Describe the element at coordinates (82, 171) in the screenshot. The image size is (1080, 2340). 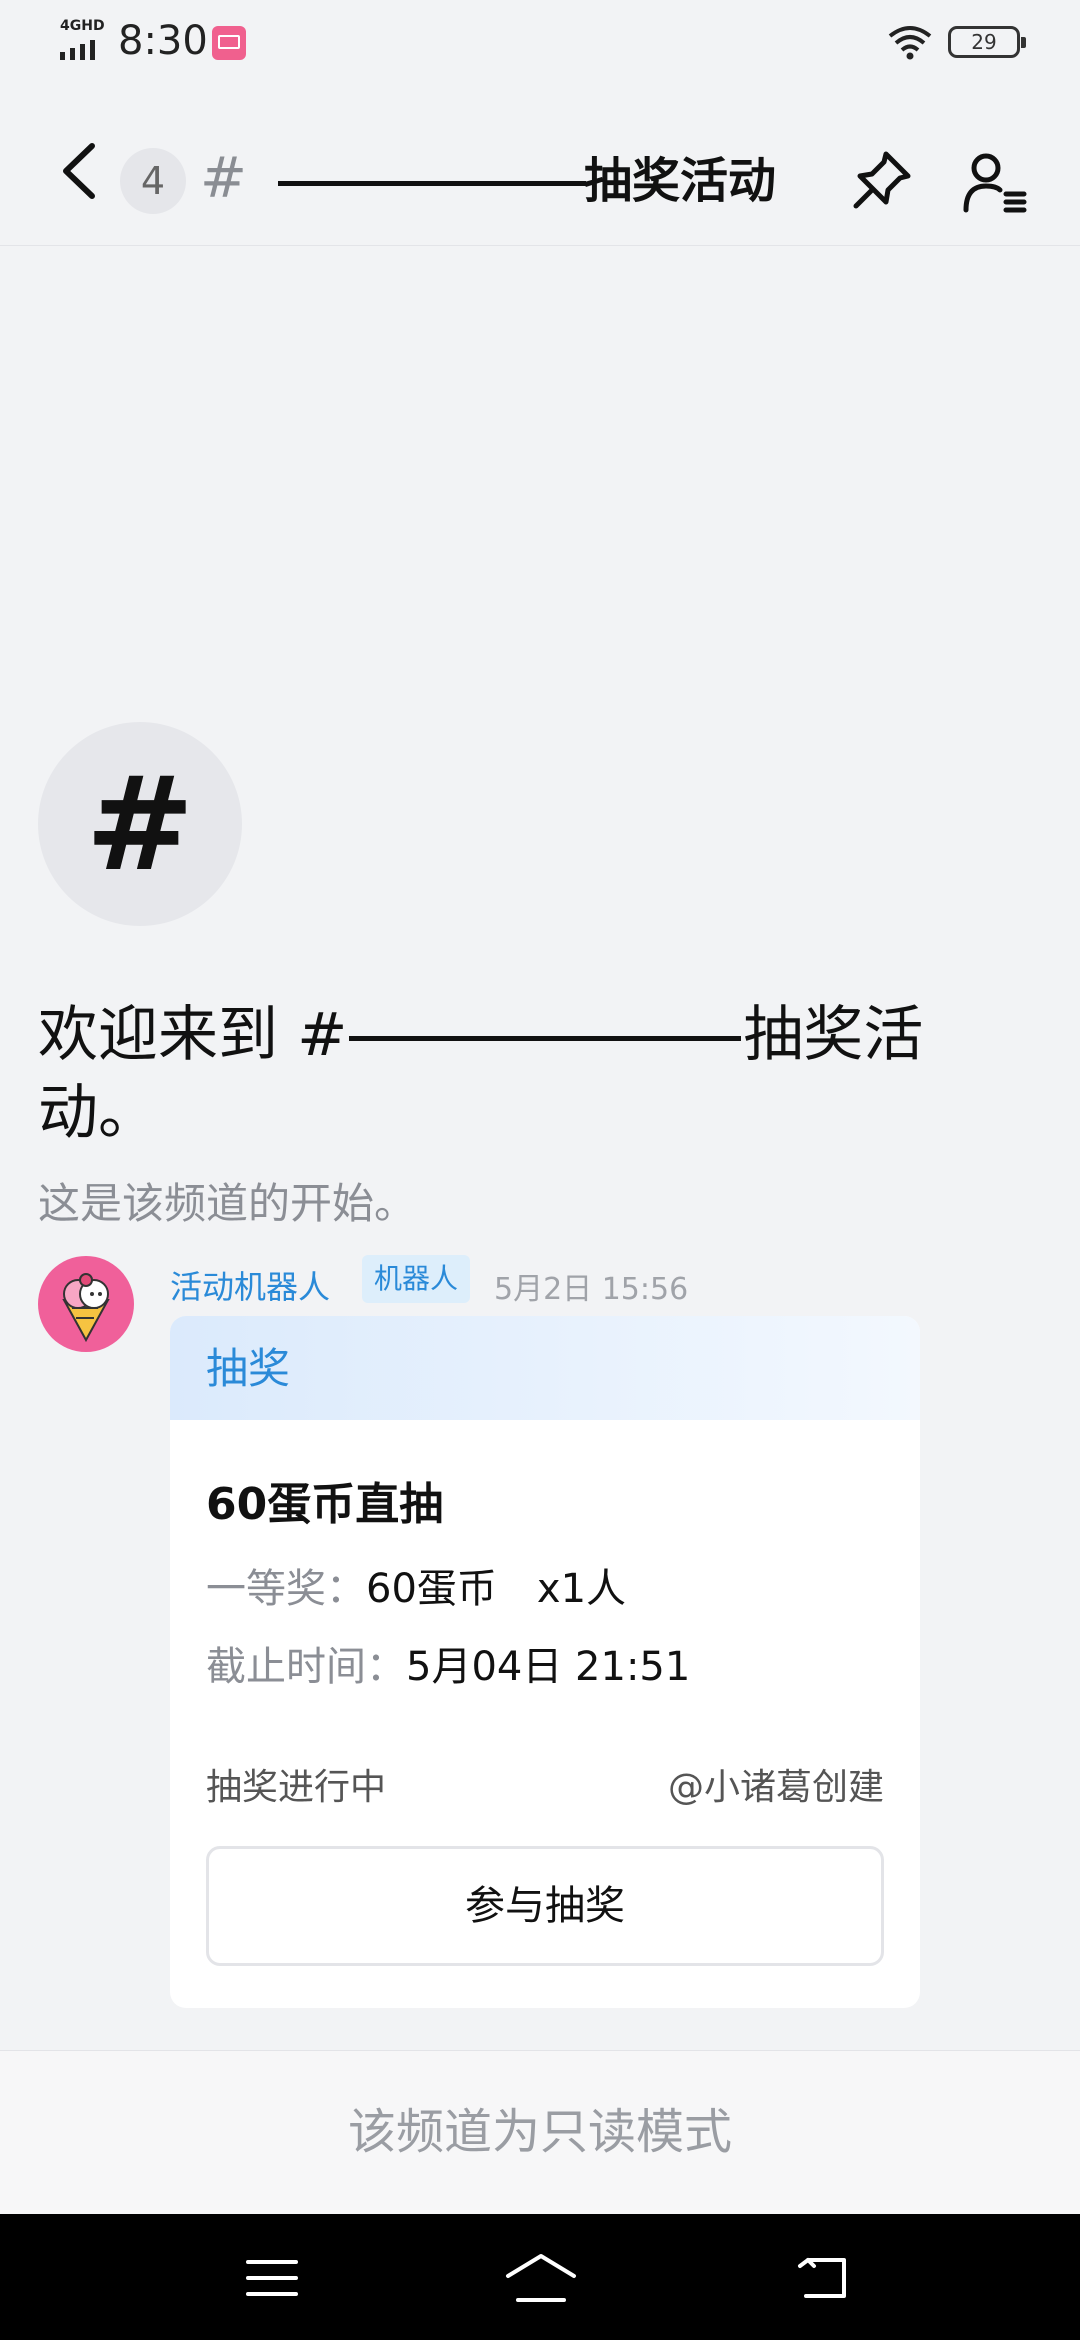
I see `back-arrow-icon` at that location.